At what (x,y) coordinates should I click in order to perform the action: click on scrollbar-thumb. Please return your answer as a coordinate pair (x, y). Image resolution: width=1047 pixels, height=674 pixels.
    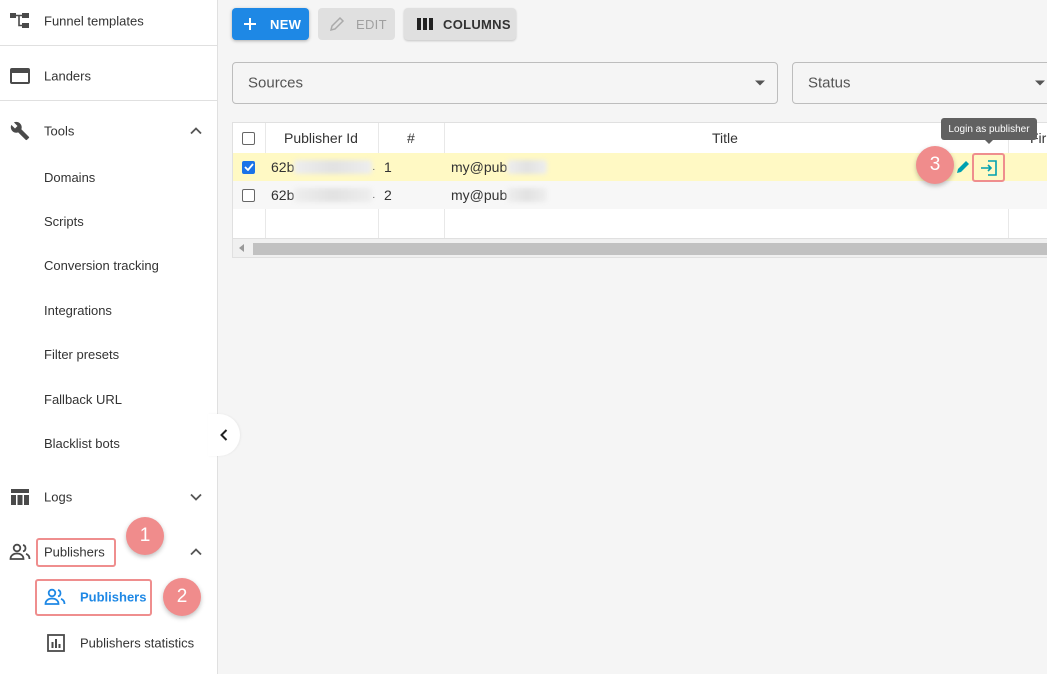
    Looking at the image, I should click on (650, 249).